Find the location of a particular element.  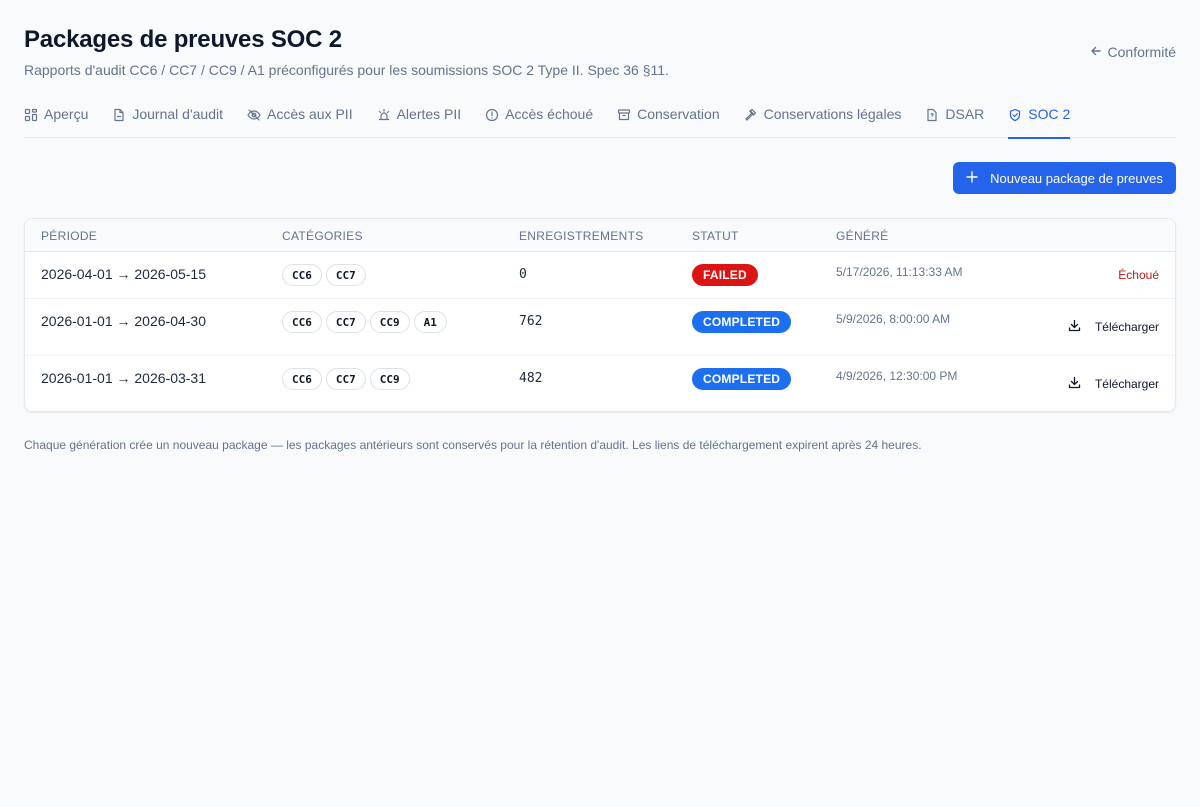

period-cell: 2026-04-01 → 2026-05-15 is located at coordinates (124, 274).